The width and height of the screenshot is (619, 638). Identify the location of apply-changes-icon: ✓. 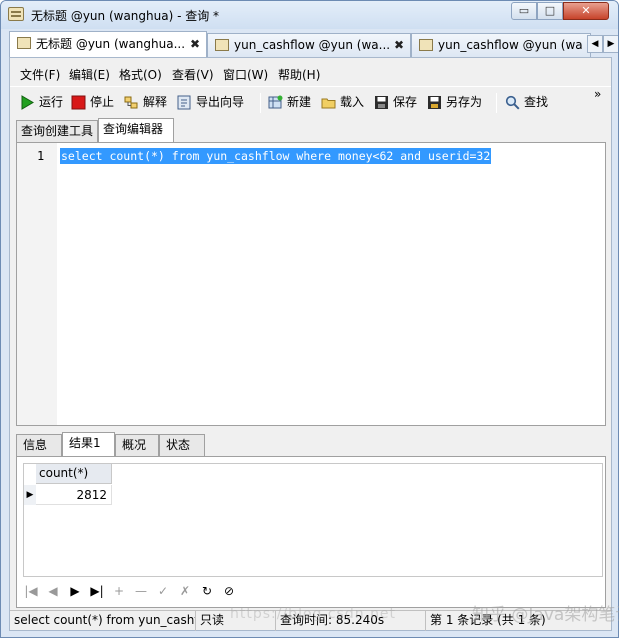
(163, 591).